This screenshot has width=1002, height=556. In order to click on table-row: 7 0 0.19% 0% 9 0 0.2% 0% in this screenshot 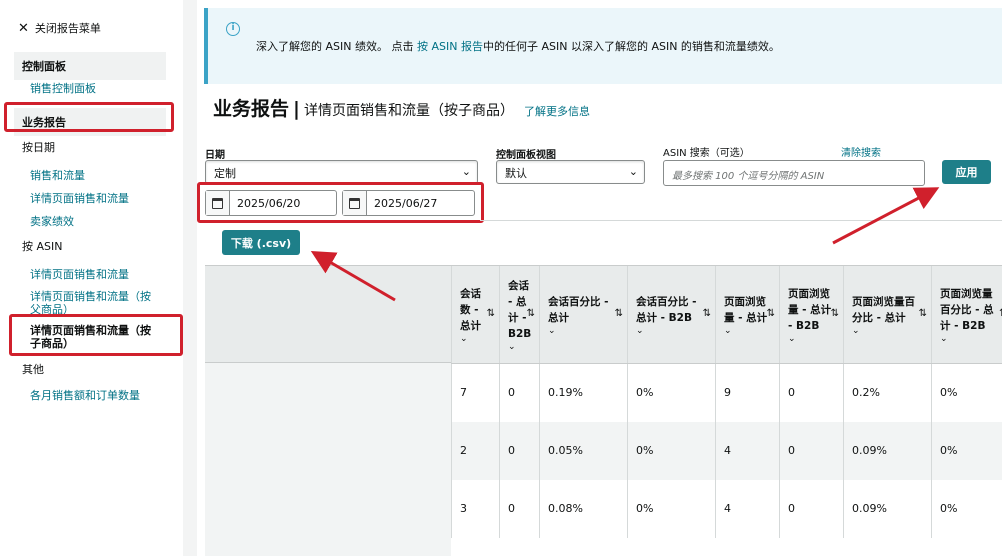, I will do `click(726, 392)`.